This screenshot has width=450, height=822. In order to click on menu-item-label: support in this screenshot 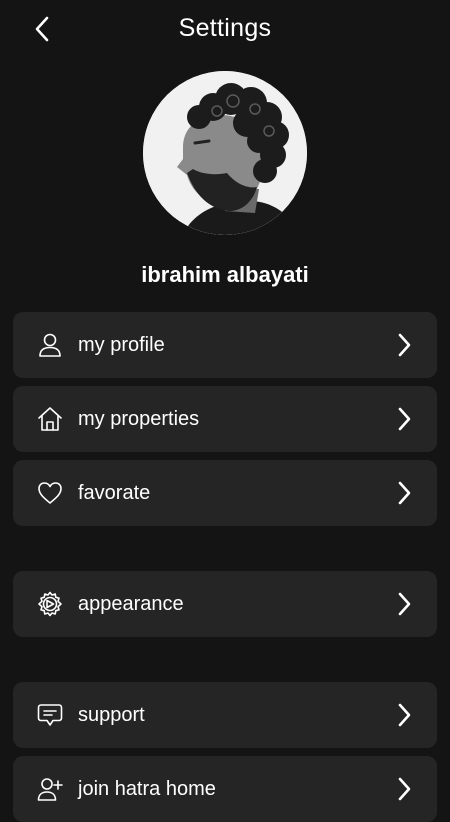, I will do `click(111, 715)`.